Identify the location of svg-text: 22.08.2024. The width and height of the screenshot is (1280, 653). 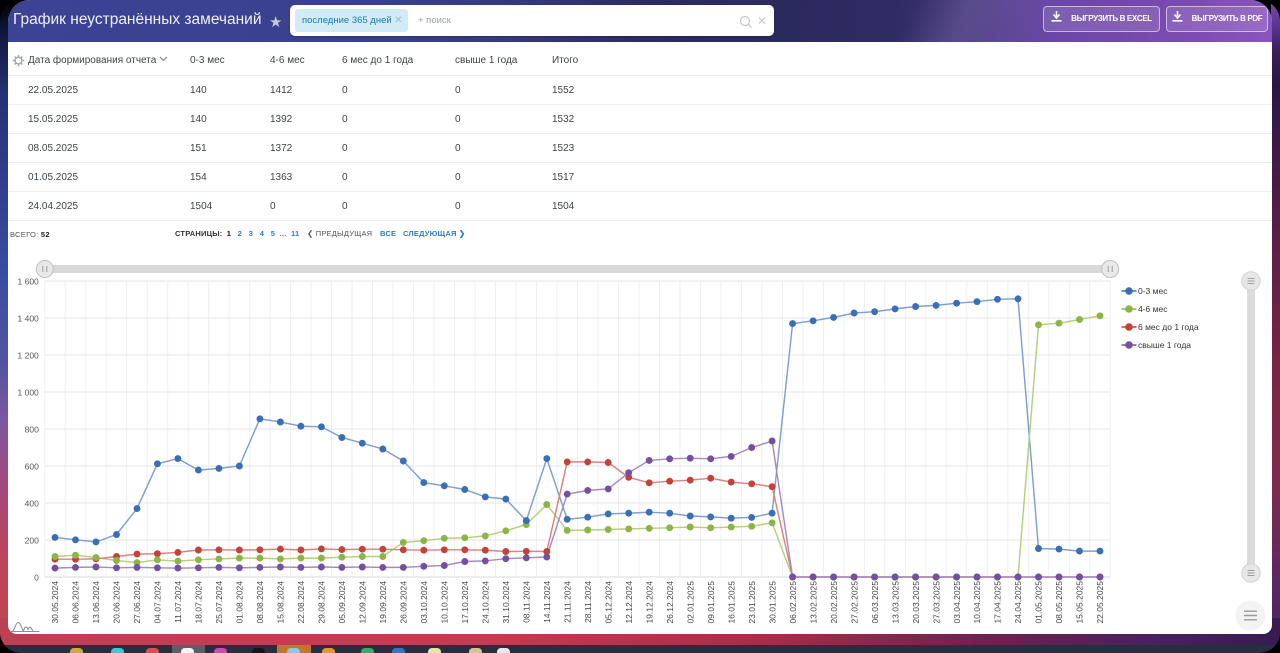
(301, 602).